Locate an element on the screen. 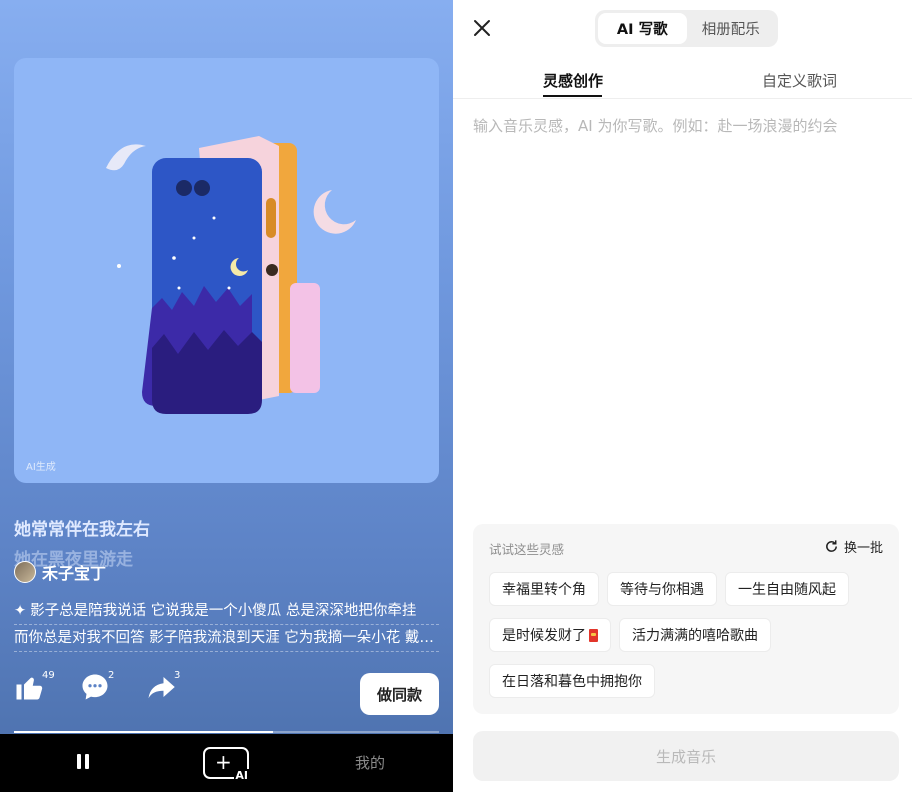  pause-icon is located at coordinates (83, 761).